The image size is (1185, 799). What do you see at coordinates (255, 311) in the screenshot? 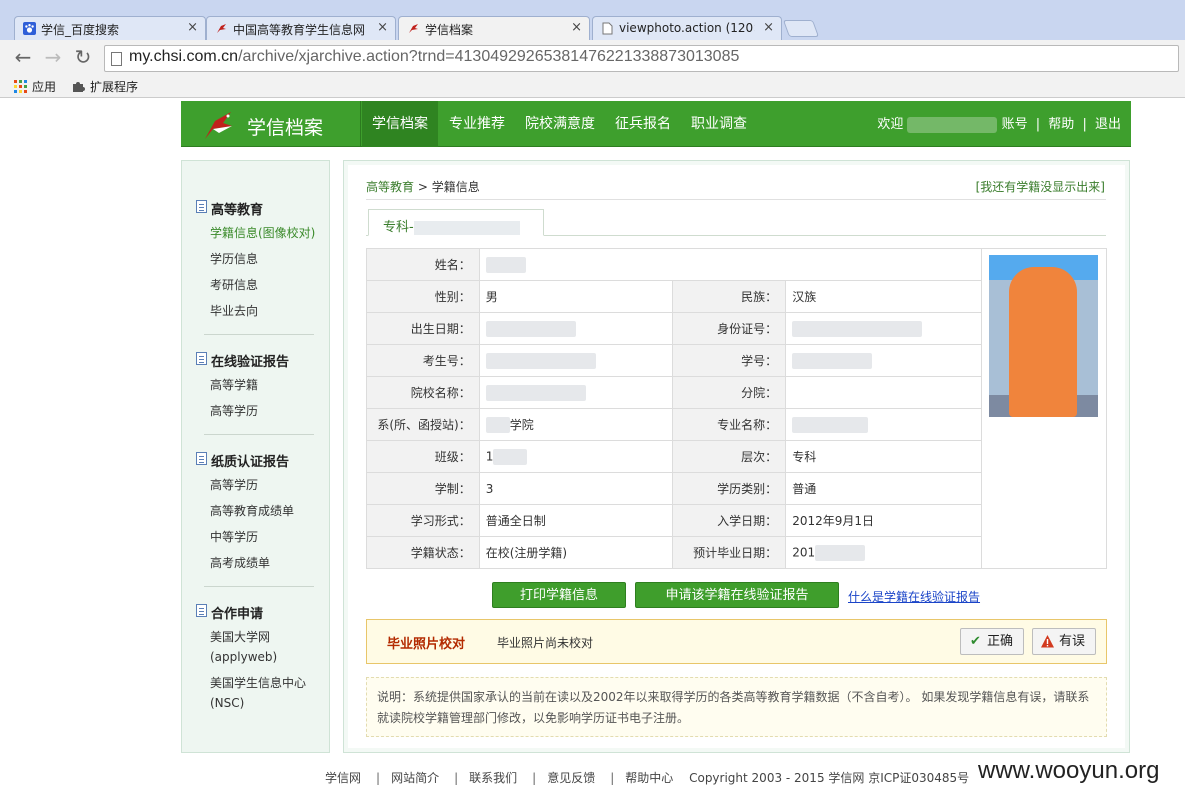
I see `sidebar-item-graduate-destination: 毕业去向` at bounding box center [255, 311].